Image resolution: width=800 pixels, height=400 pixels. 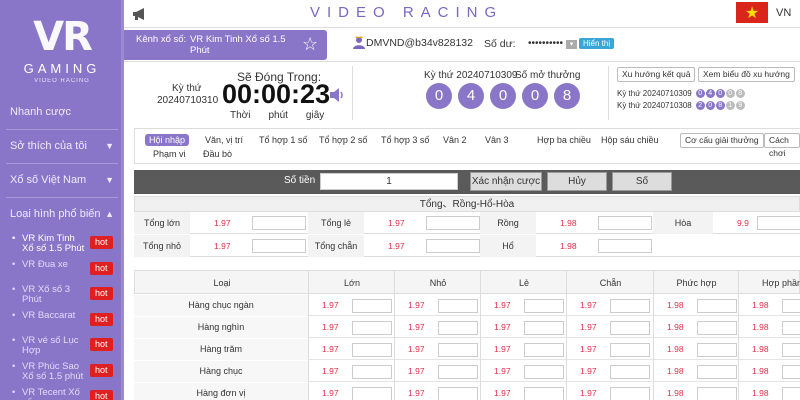 What do you see at coordinates (48, 180) in the screenshot?
I see `sidebar-item-label: Xổ số Việt Nam` at bounding box center [48, 180].